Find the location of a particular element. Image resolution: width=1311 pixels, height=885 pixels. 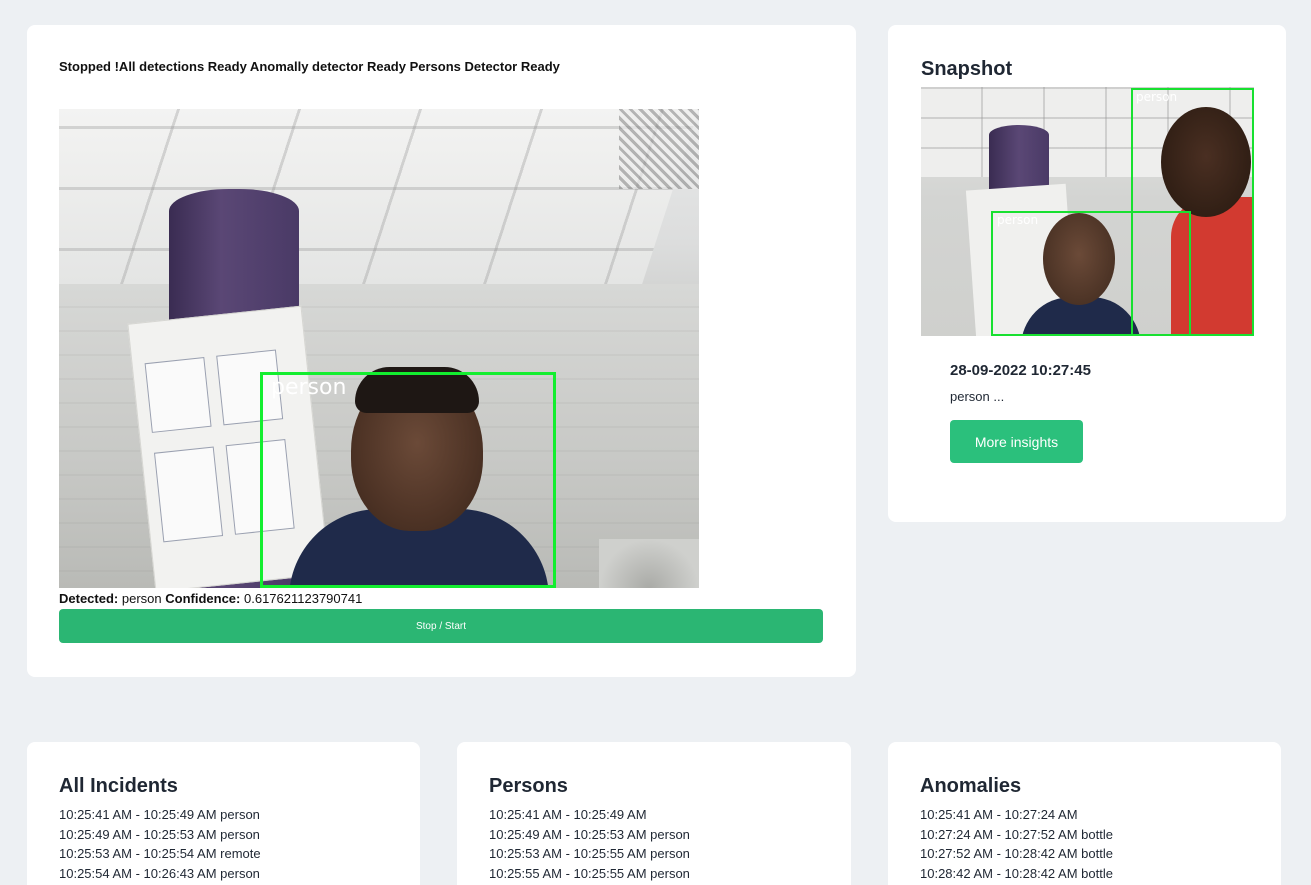

list-item: 10:25:41 AM - 10:25:49 AM is located at coordinates (589, 815).